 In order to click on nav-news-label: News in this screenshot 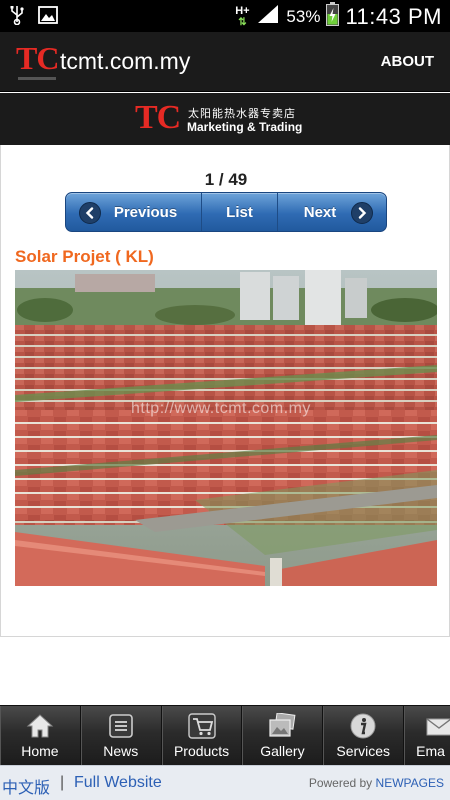, I will do `click(121, 751)`.